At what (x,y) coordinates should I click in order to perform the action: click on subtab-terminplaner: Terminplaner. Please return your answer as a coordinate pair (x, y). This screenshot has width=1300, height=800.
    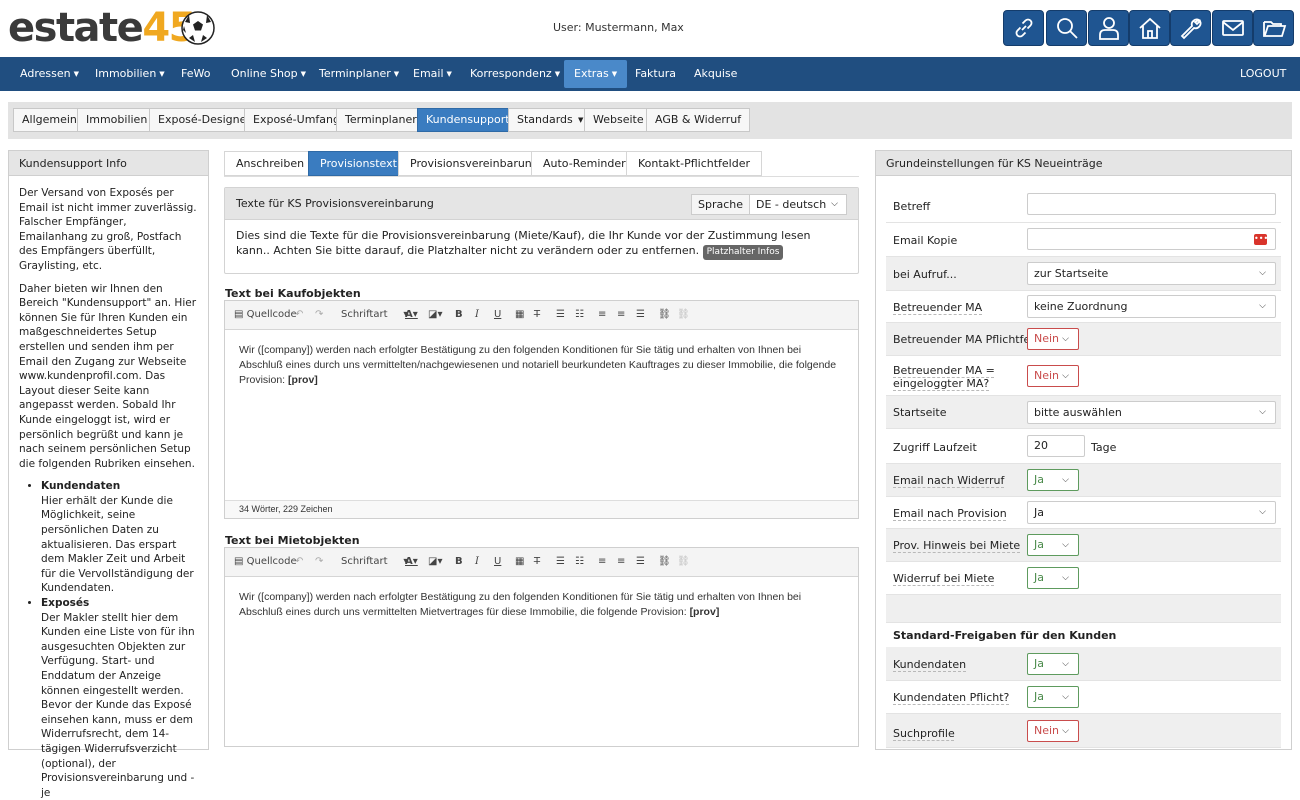
    Looking at the image, I should click on (381, 120).